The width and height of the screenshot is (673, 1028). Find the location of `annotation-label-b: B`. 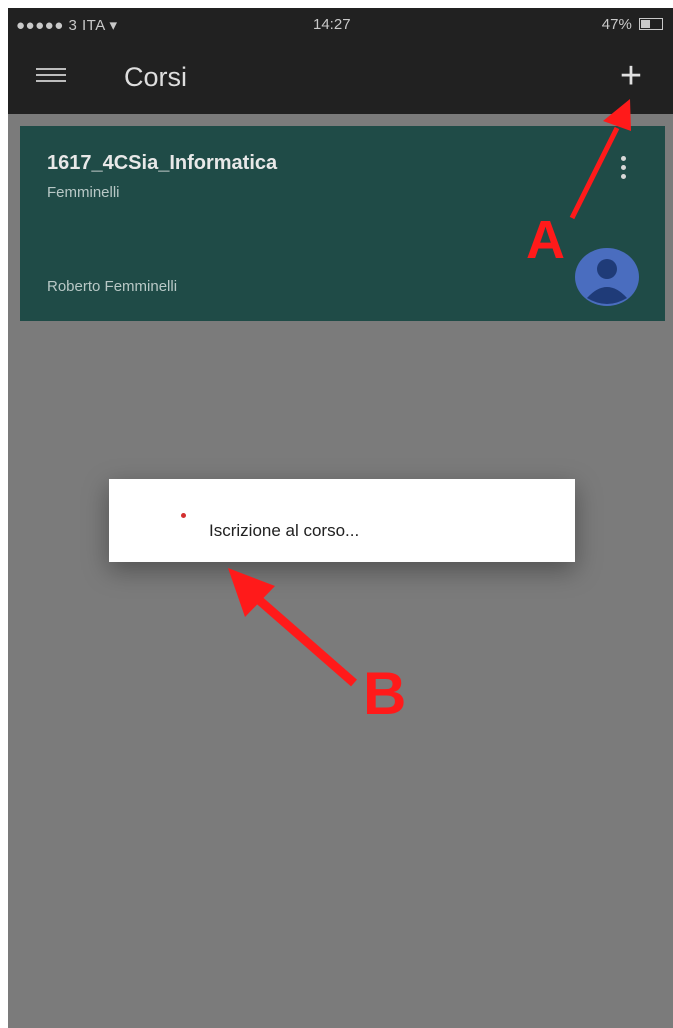

annotation-label-b: B is located at coordinates (384, 693).